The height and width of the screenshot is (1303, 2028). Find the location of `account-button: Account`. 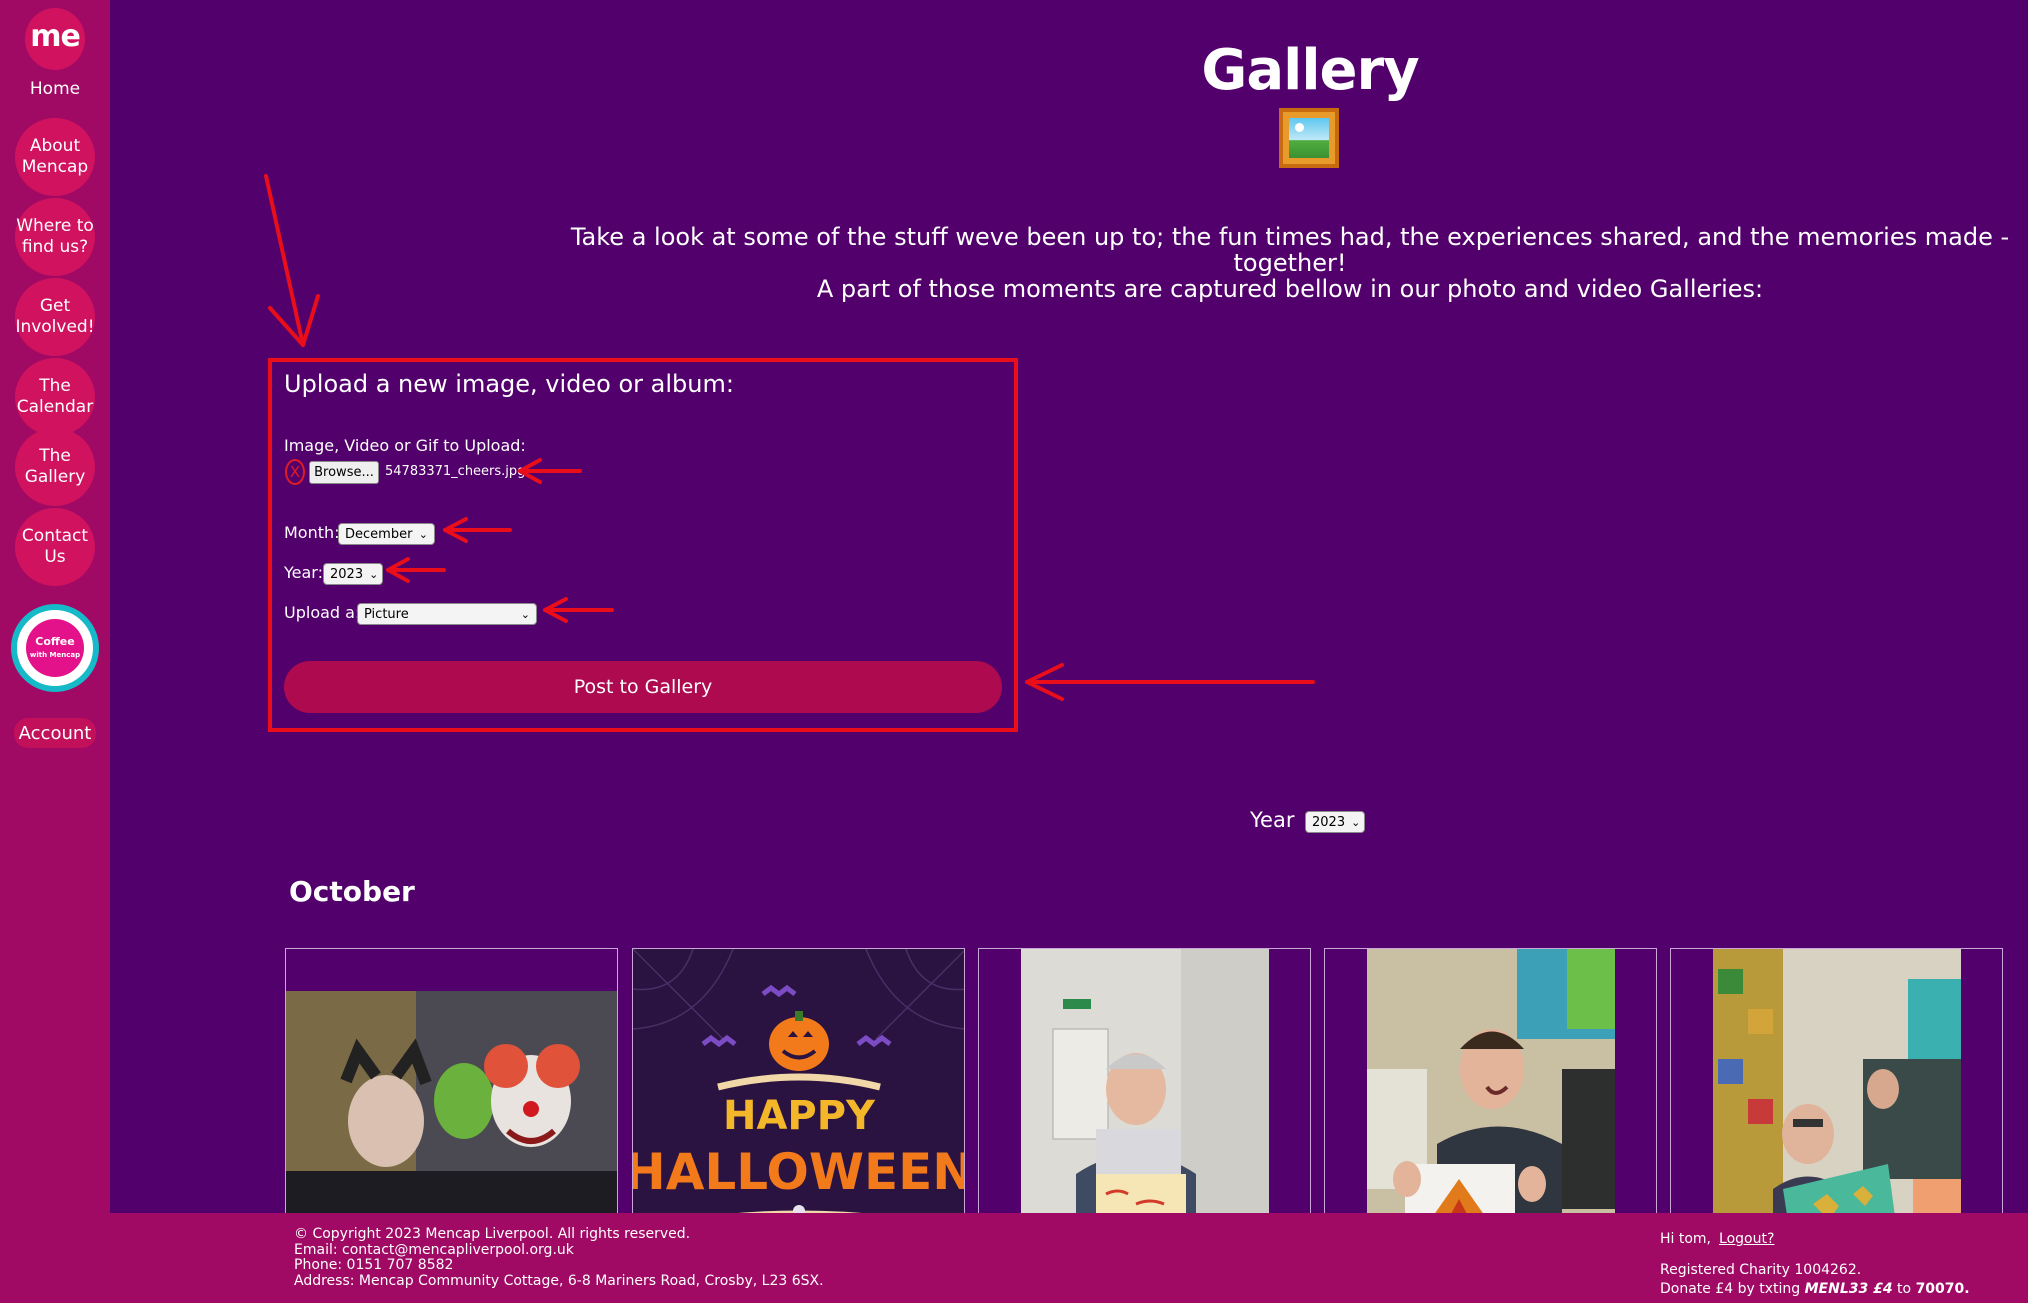

account-button: Account is located at coordinates (55, 733).